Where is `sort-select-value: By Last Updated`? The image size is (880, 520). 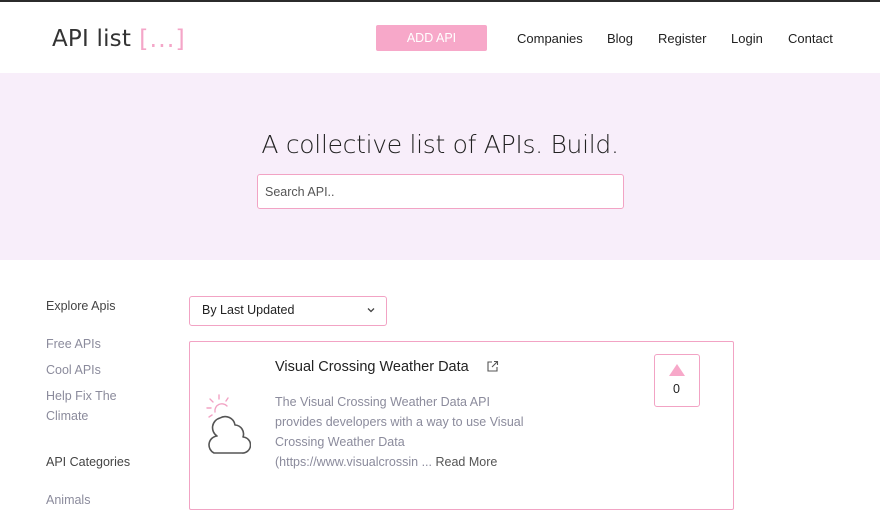
sort-select-value: By Last Updated is located at coordinates (248, 310).